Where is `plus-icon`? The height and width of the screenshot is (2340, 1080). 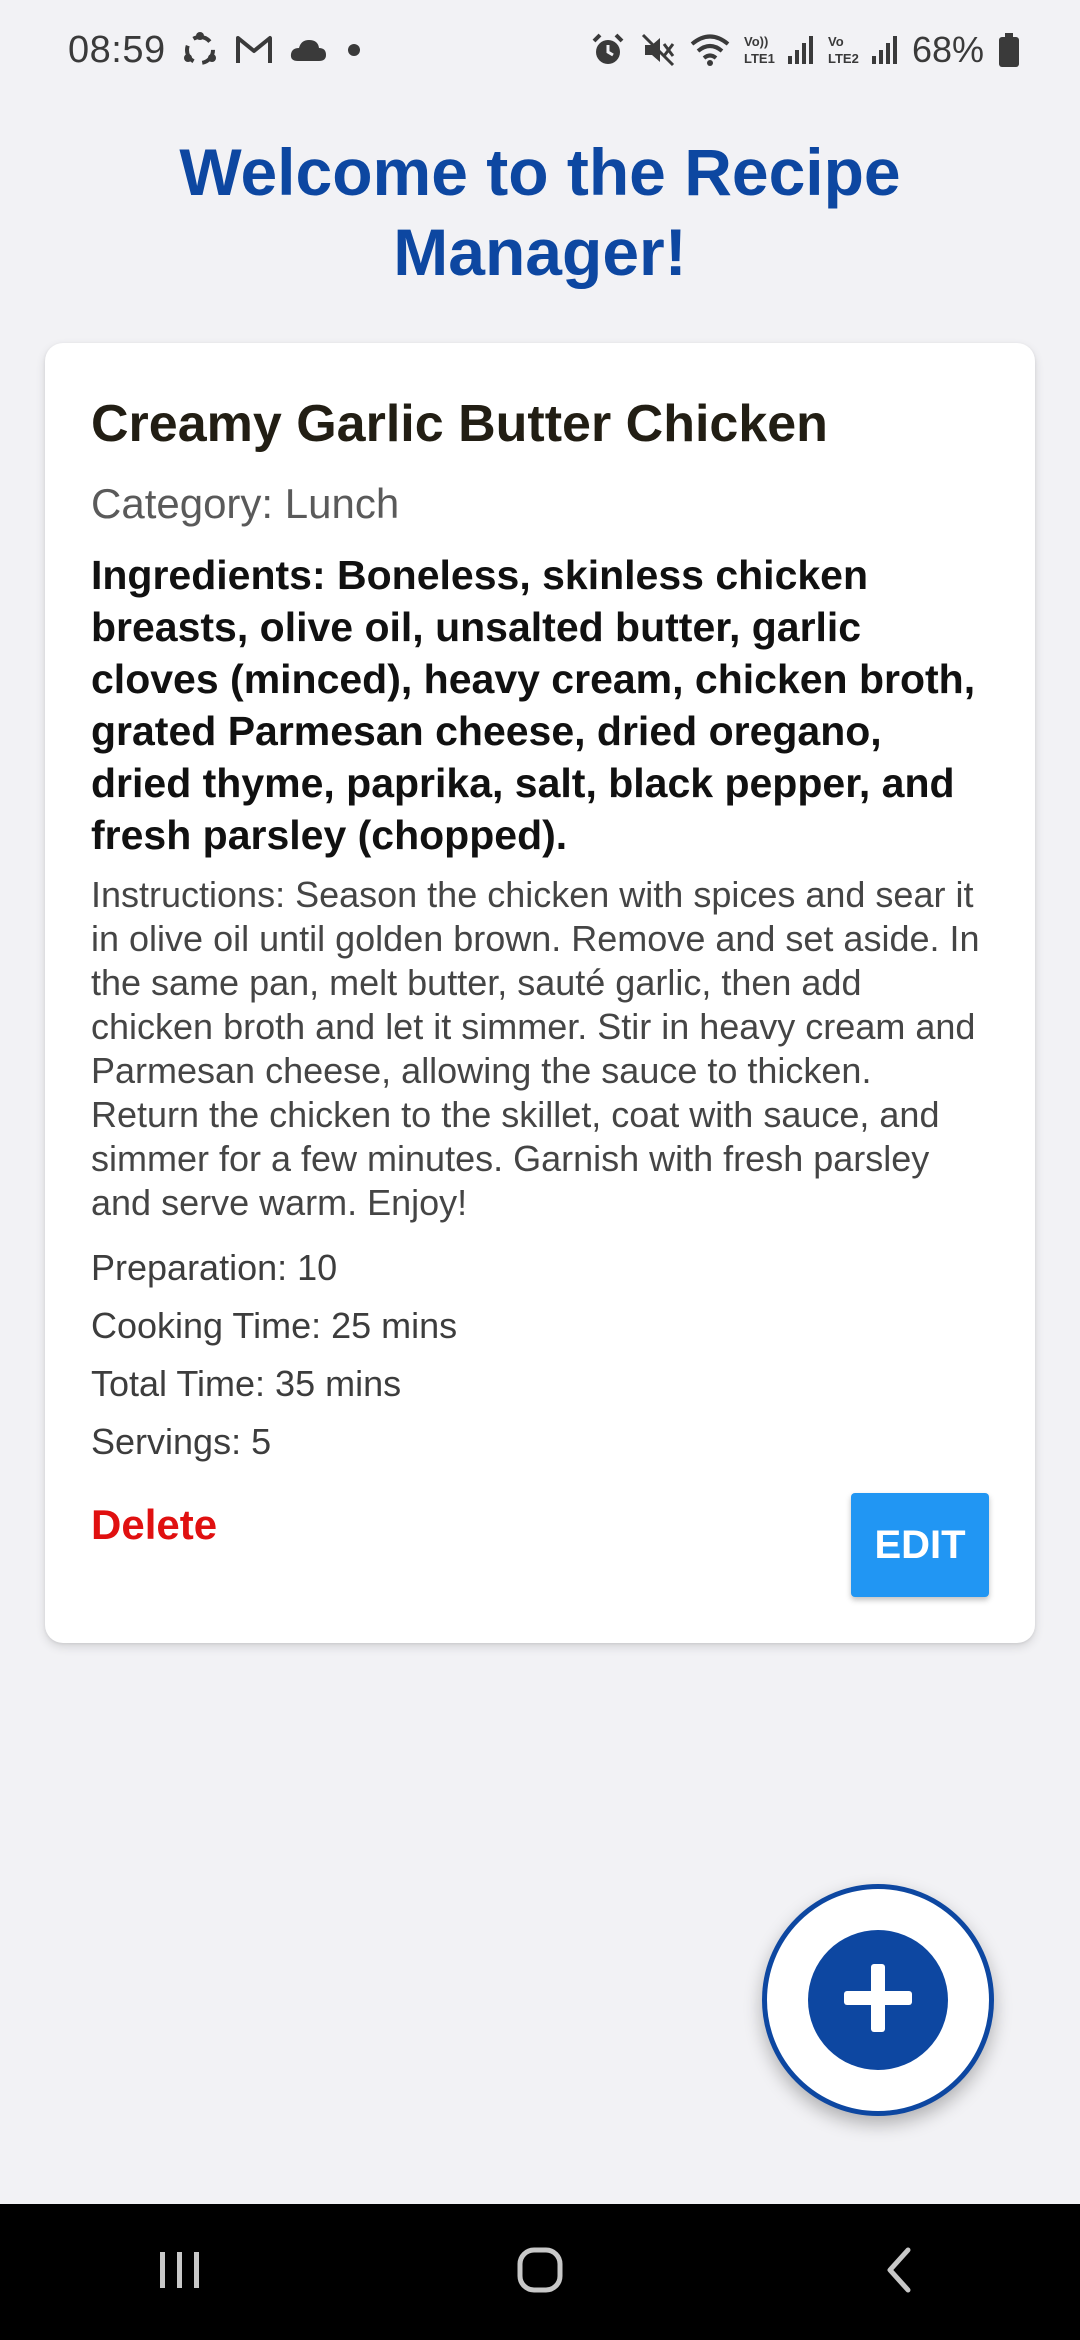 plus-icon is located at coordinates (878, 2000).